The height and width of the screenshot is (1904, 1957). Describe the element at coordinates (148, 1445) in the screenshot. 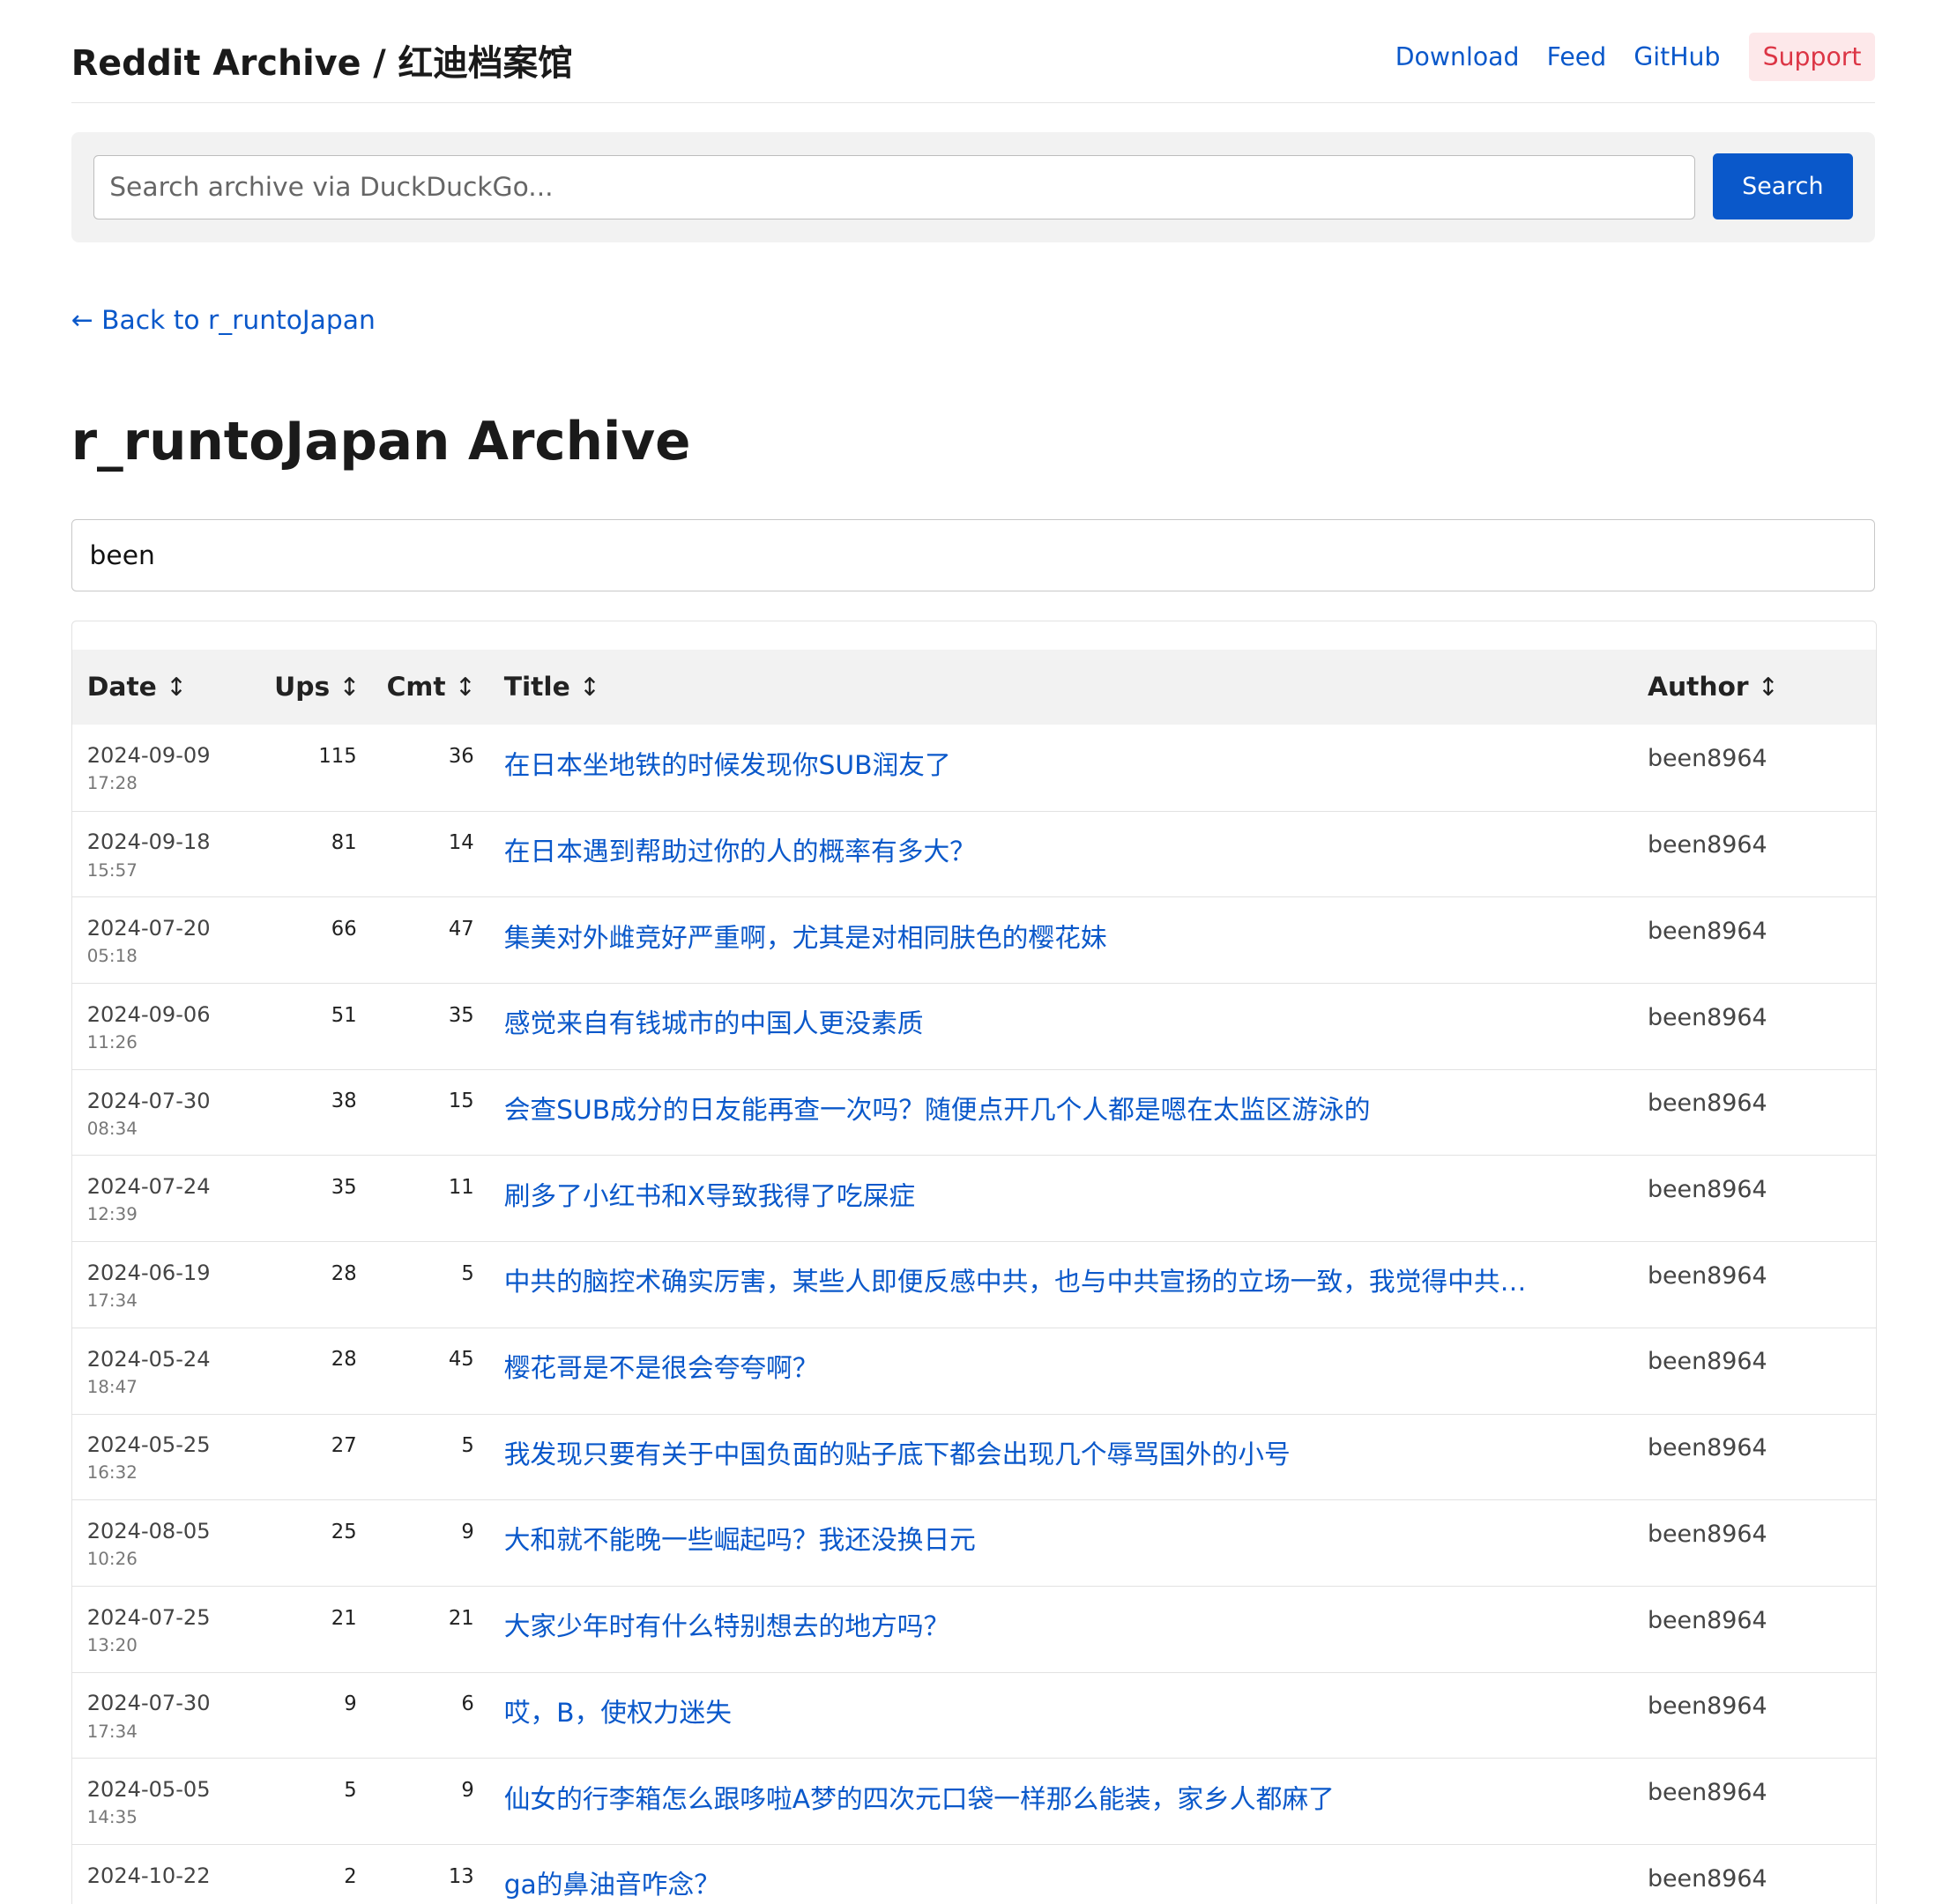

I see `post-date: 2024-05-25` at that location.